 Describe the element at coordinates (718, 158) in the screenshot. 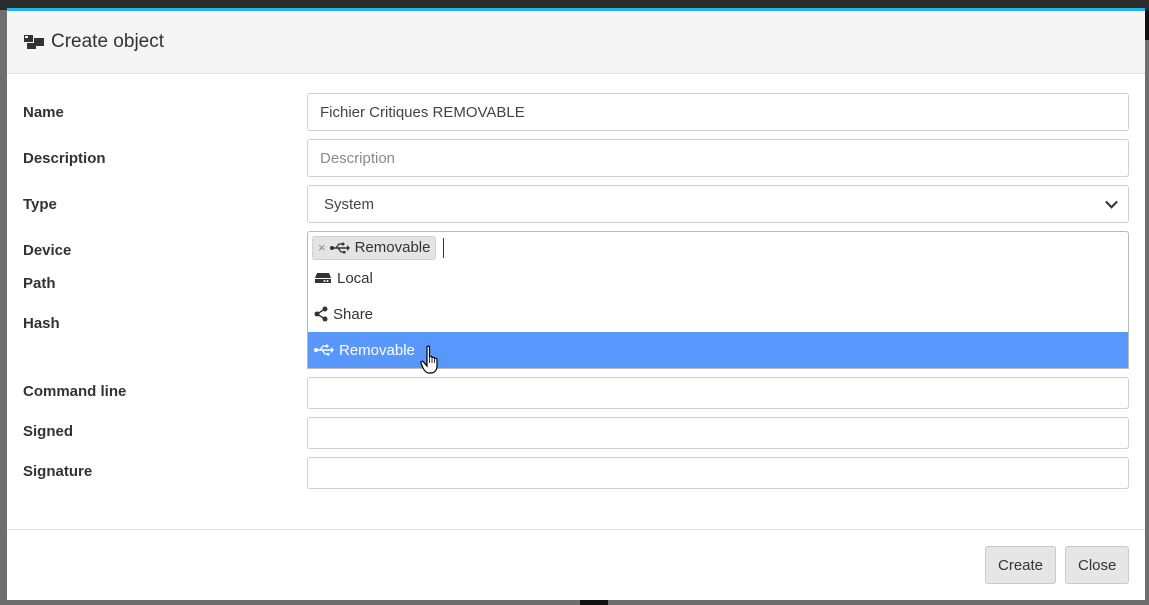

I see `description-input: Description` at that location.